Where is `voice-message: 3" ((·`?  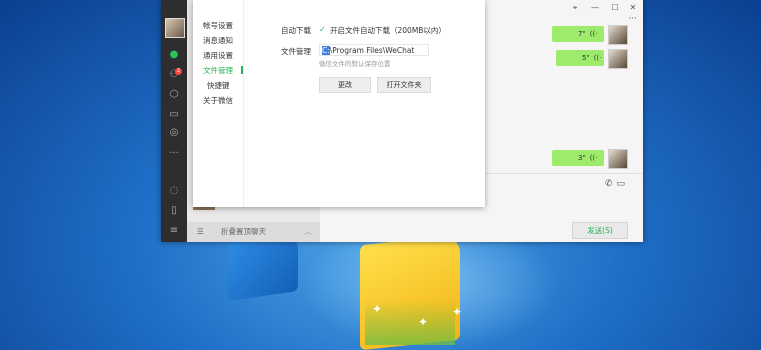 voice-message: 3" ((· is located at coordinates (578, 158).